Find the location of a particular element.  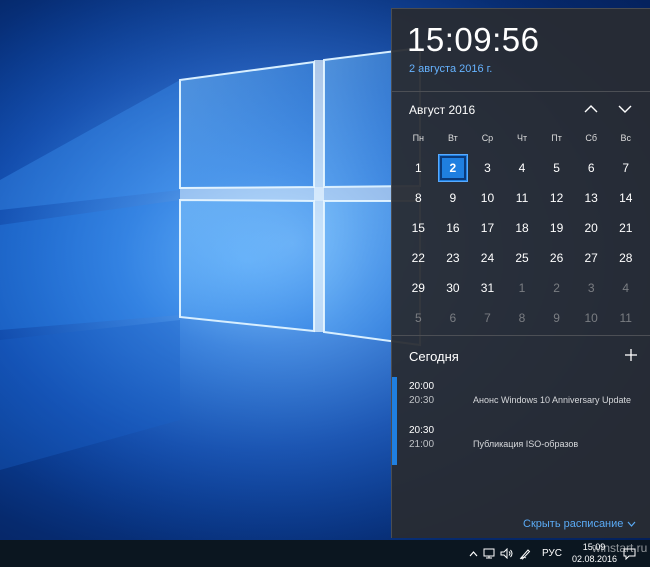

calendar-day-number: 16 is located at coordinates (453, 228).